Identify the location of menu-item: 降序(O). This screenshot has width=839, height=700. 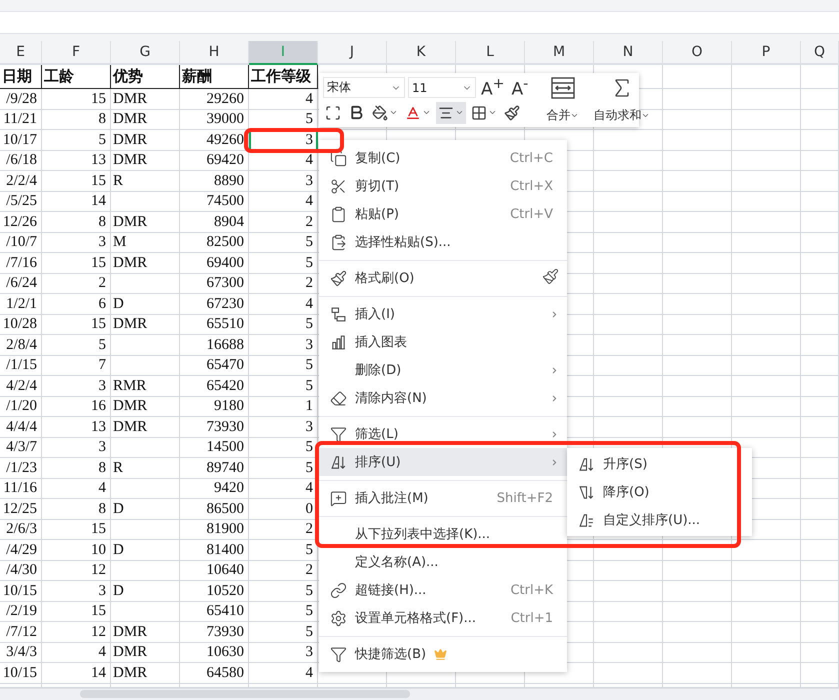
(659, 492).